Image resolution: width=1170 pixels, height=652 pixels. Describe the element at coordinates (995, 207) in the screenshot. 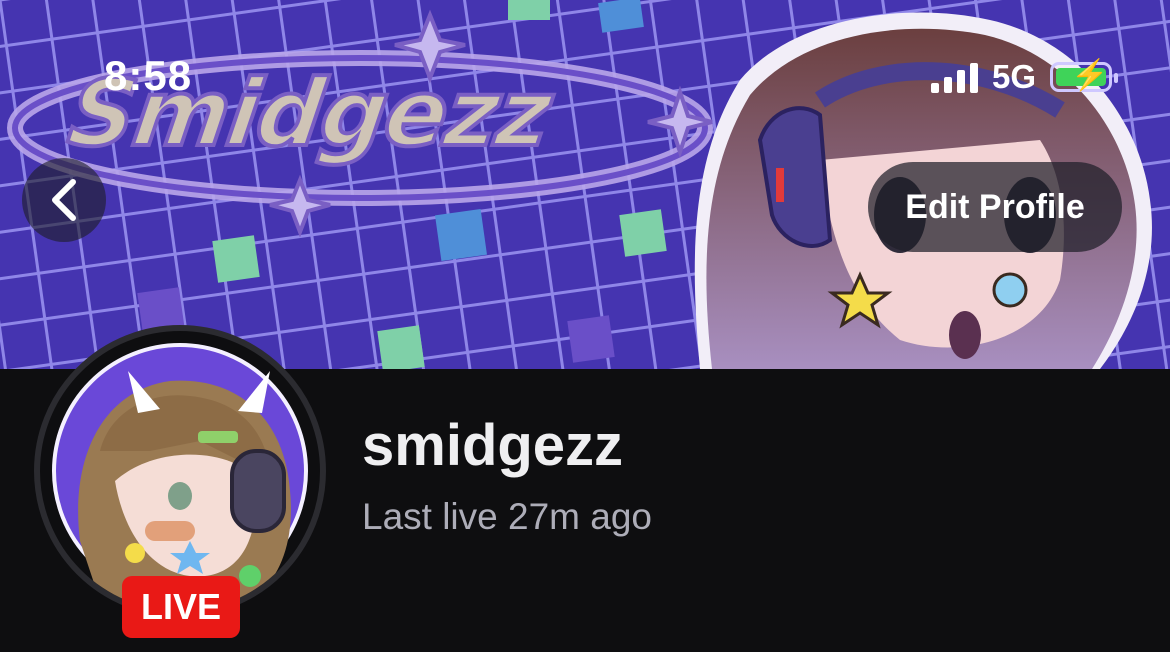

I see `edit-profile-button: Edit Profile` at that location.